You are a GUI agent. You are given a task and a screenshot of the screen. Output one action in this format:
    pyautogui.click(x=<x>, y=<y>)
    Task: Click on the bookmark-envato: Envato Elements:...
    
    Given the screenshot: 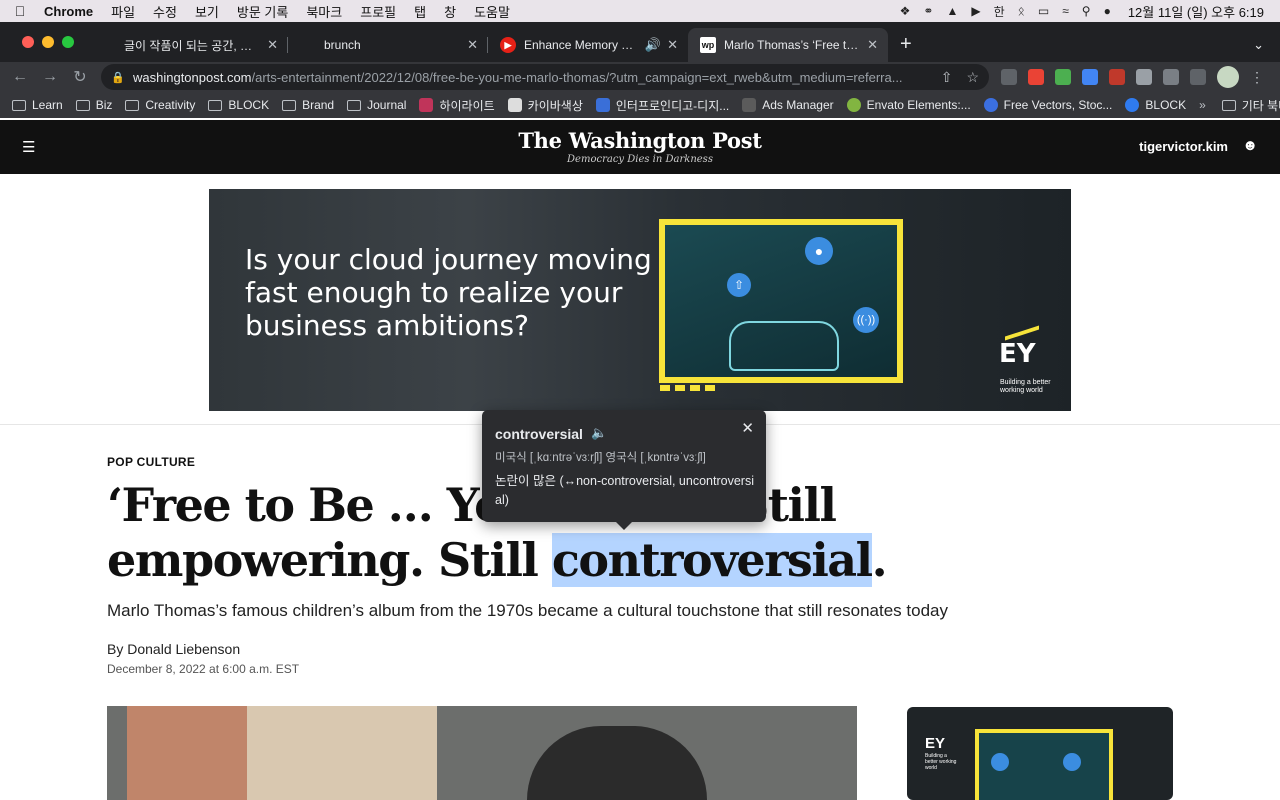 What is the action you would take?
    pyautogui.click(x=908, y=105)
    